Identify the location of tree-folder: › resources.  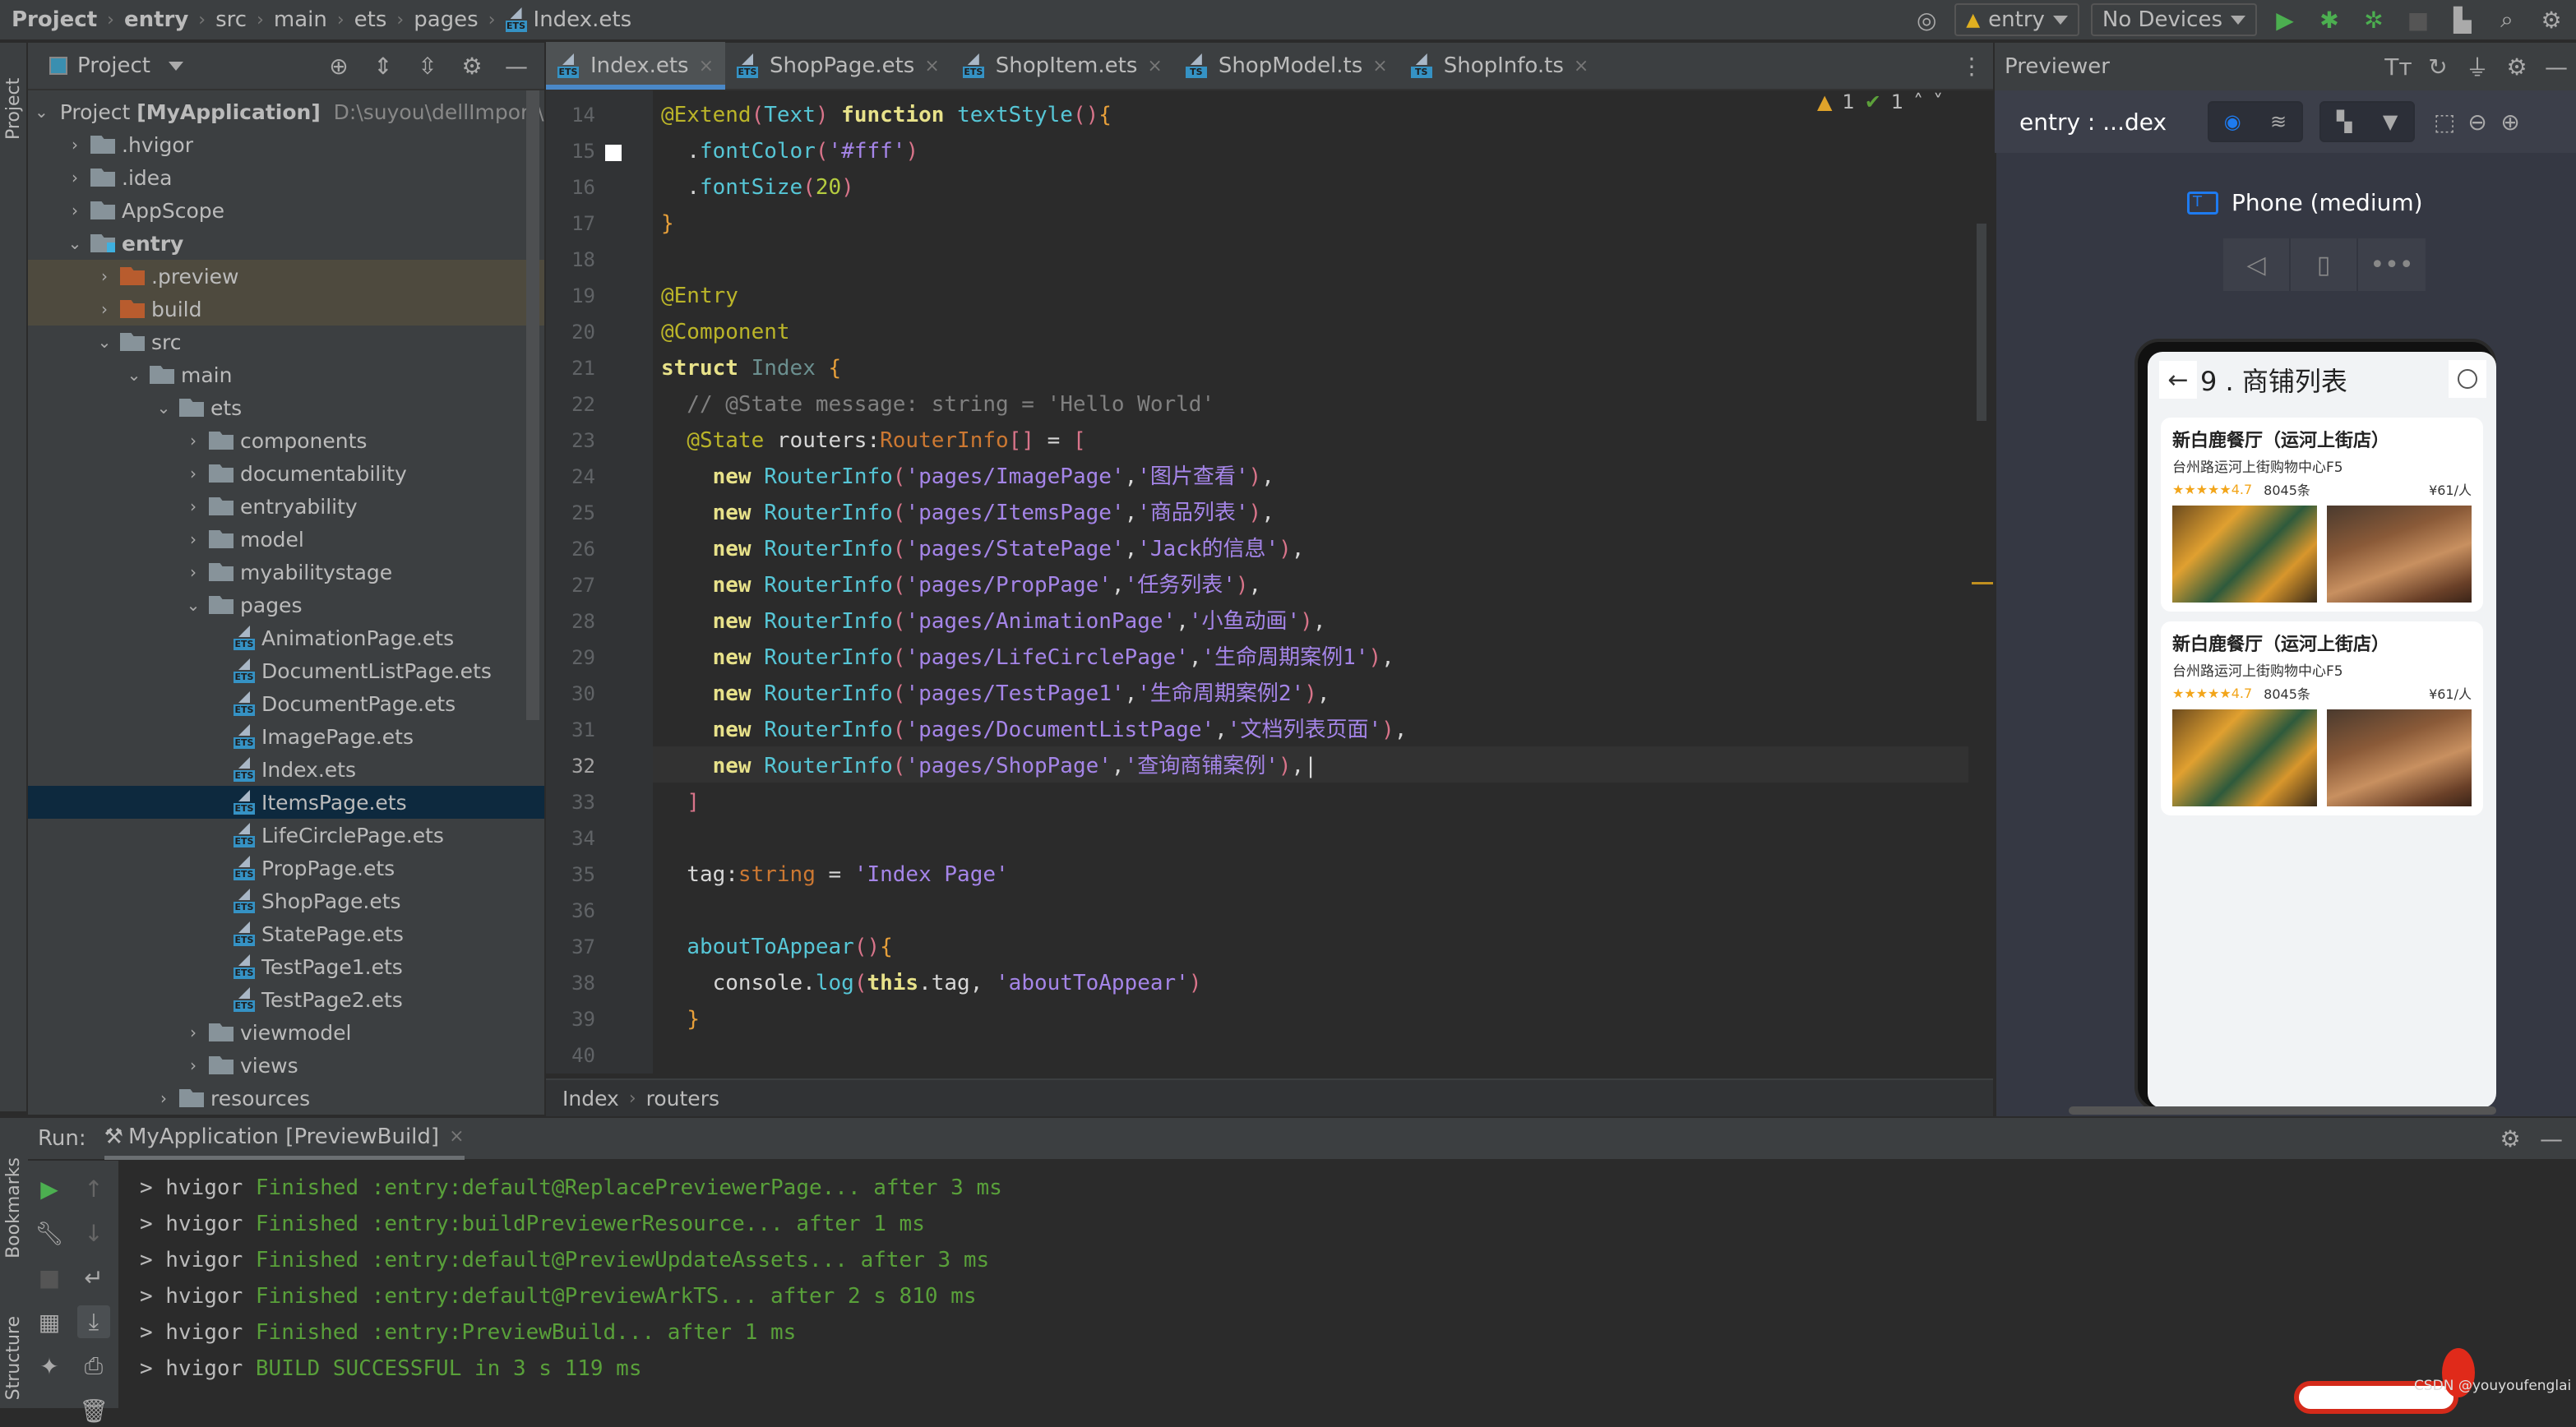
(286, 1098).